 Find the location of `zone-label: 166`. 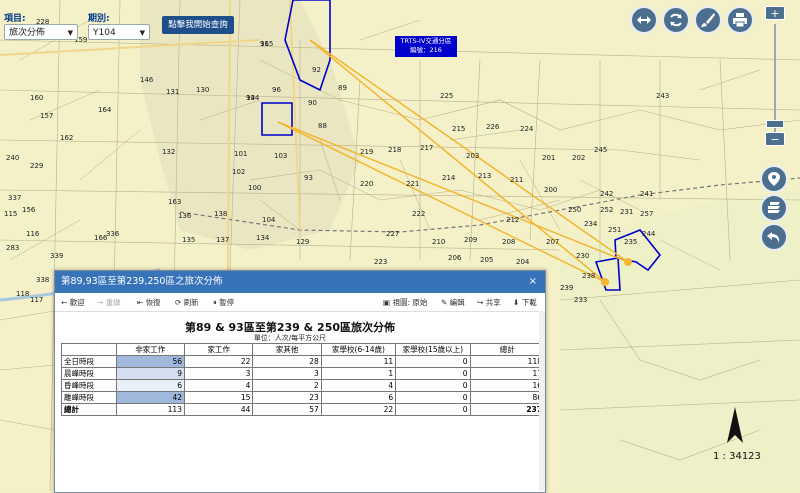

zone-label: 166 is located at coordinates (101, 238).